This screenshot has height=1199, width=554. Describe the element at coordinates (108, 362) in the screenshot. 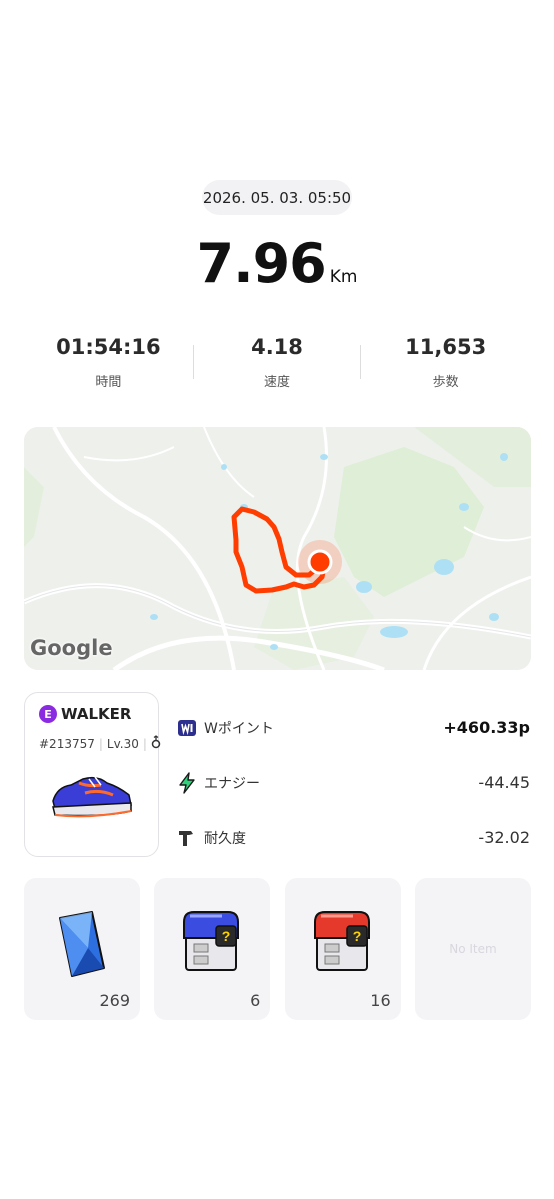

I see `stat-time: 01:54:16 時間` at that location.